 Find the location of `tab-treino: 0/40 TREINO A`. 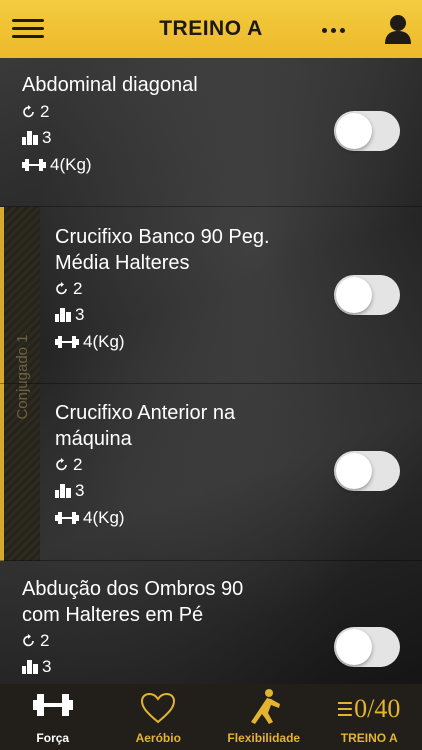

tab-treino: 0/40 TREINO A is located at coordinates (369, 717).